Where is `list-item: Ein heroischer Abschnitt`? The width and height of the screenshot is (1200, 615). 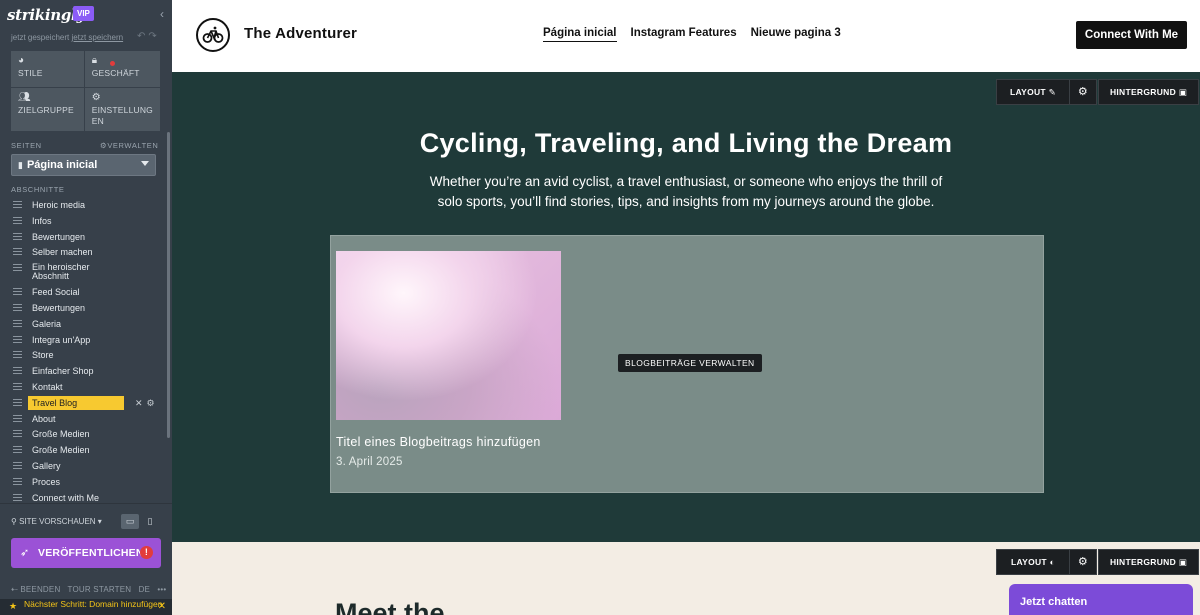
list-item: Ein heroischer Abschnitt is located at coordinates (86, 273).